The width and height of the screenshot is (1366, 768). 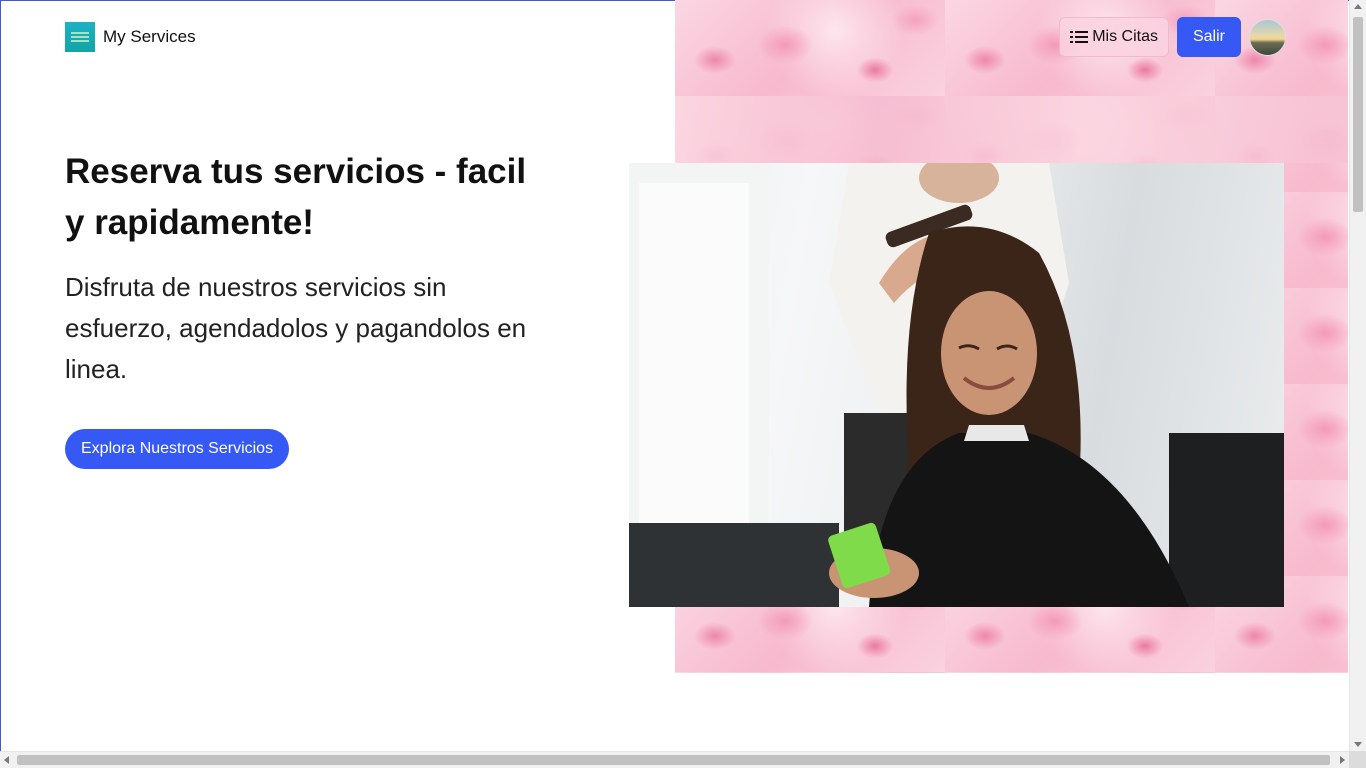 What do you see at coordinates (1125, 36) in the screenshot?
I see `mis-citas-label: Mis Citas` at bounding box center [1125, 36].